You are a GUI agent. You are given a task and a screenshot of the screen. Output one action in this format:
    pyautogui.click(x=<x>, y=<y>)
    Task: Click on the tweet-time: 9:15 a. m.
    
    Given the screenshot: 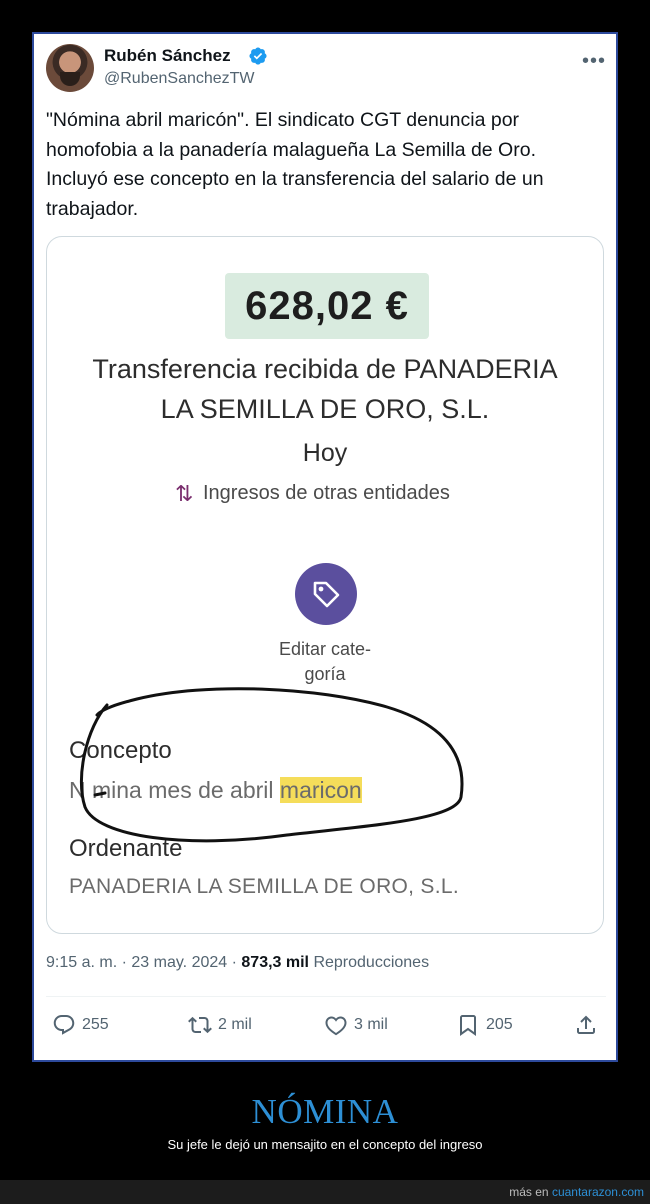 What is the action you would take?
    pyautogui.click(x=81, y=962)
    